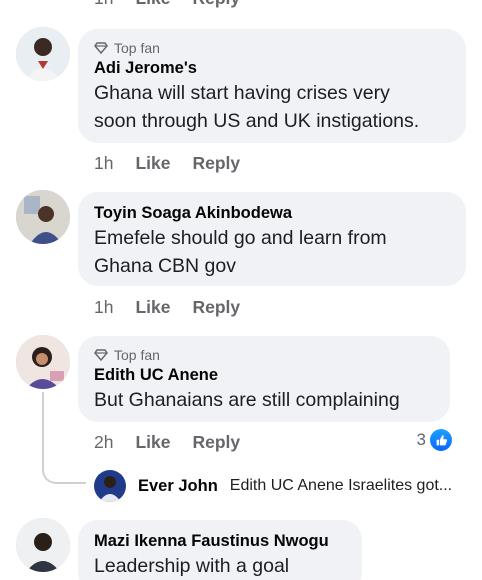  I want to click on comment-text-line: Emefele should go and learn from, so click(240, 238).